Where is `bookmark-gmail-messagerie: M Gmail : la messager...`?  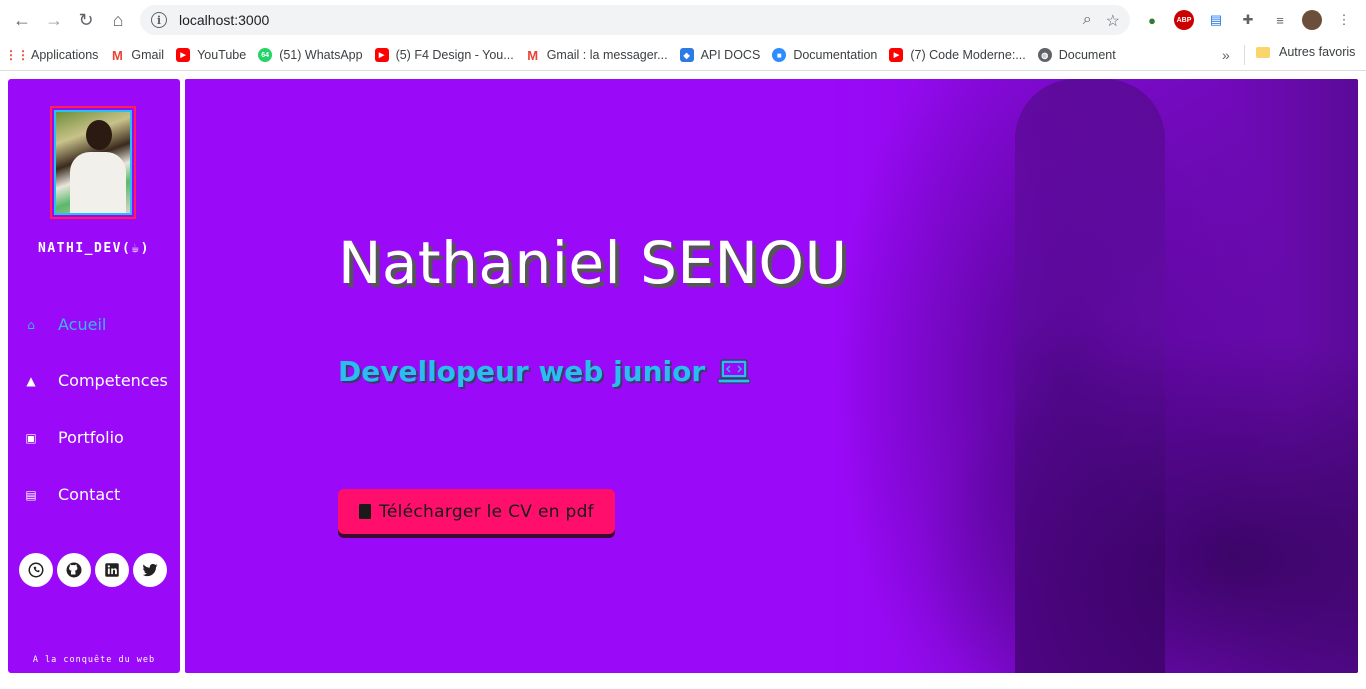 bookmark-gmail-messagerie: M Gmail : la messager... is located at coordinates (597, 55).